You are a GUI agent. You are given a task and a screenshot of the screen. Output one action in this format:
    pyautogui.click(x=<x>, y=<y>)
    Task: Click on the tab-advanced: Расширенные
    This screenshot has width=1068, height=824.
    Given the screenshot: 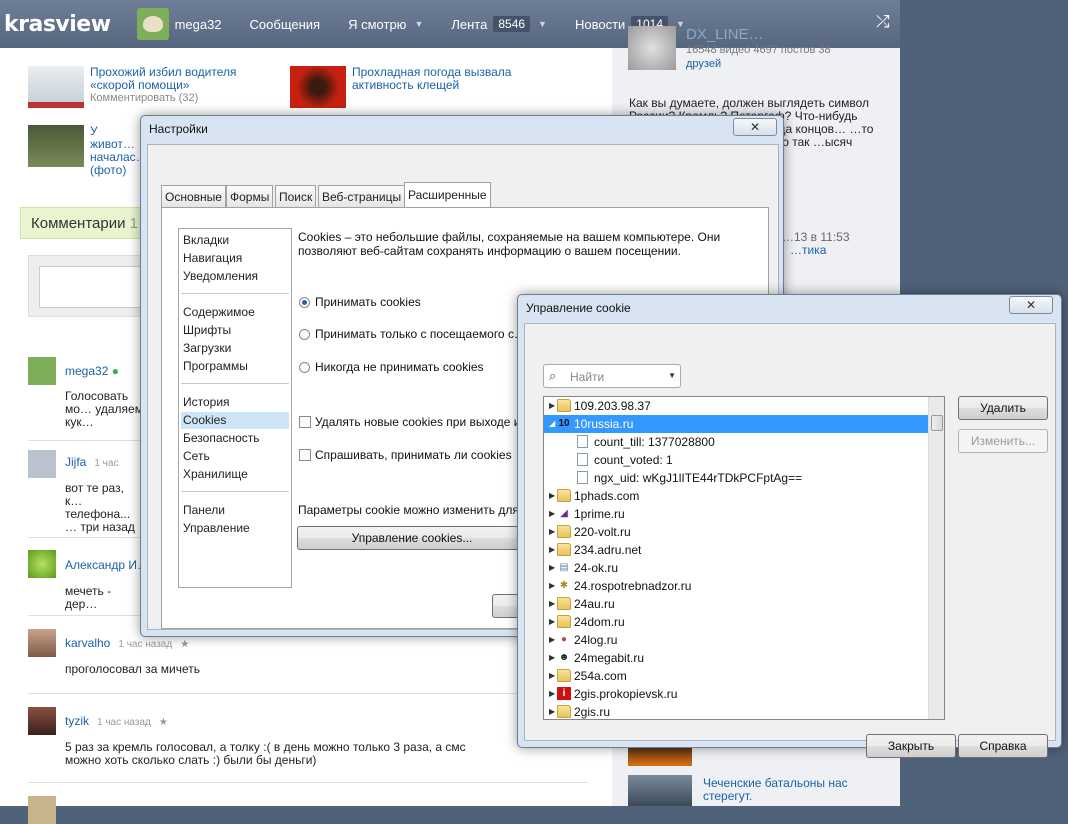 What is the action you would take?
    pyautogui.click(x=447, y=195)
    